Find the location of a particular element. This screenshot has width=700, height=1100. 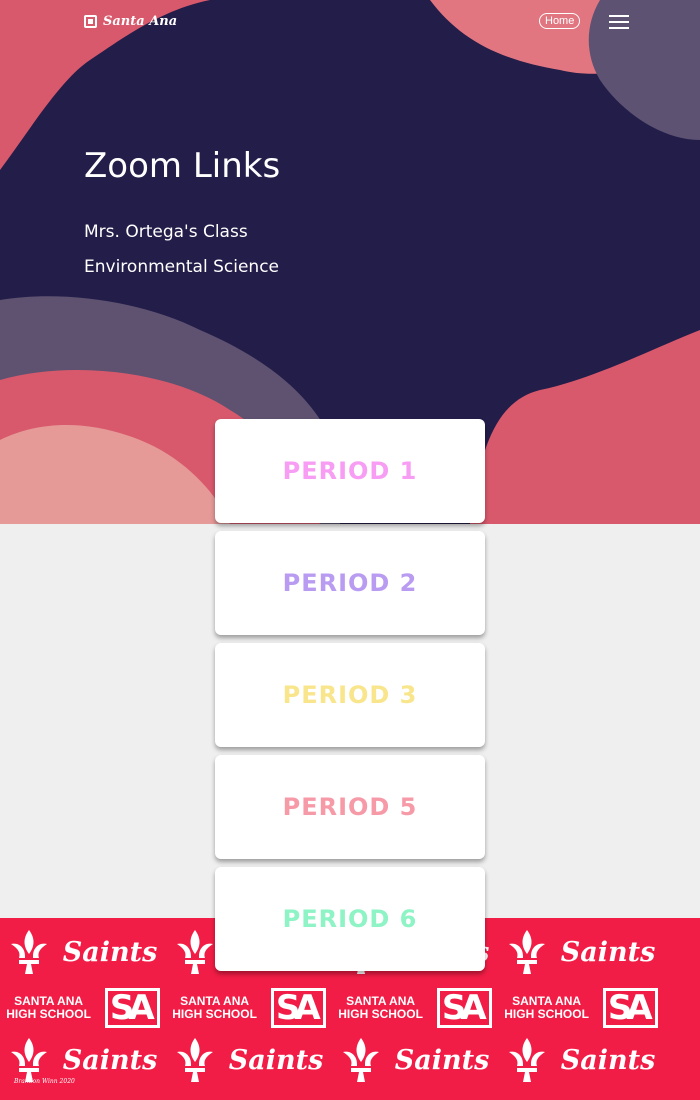

saints-row-bottom: Saints Saints Saints Saints is located at coordinates (350, 1060).